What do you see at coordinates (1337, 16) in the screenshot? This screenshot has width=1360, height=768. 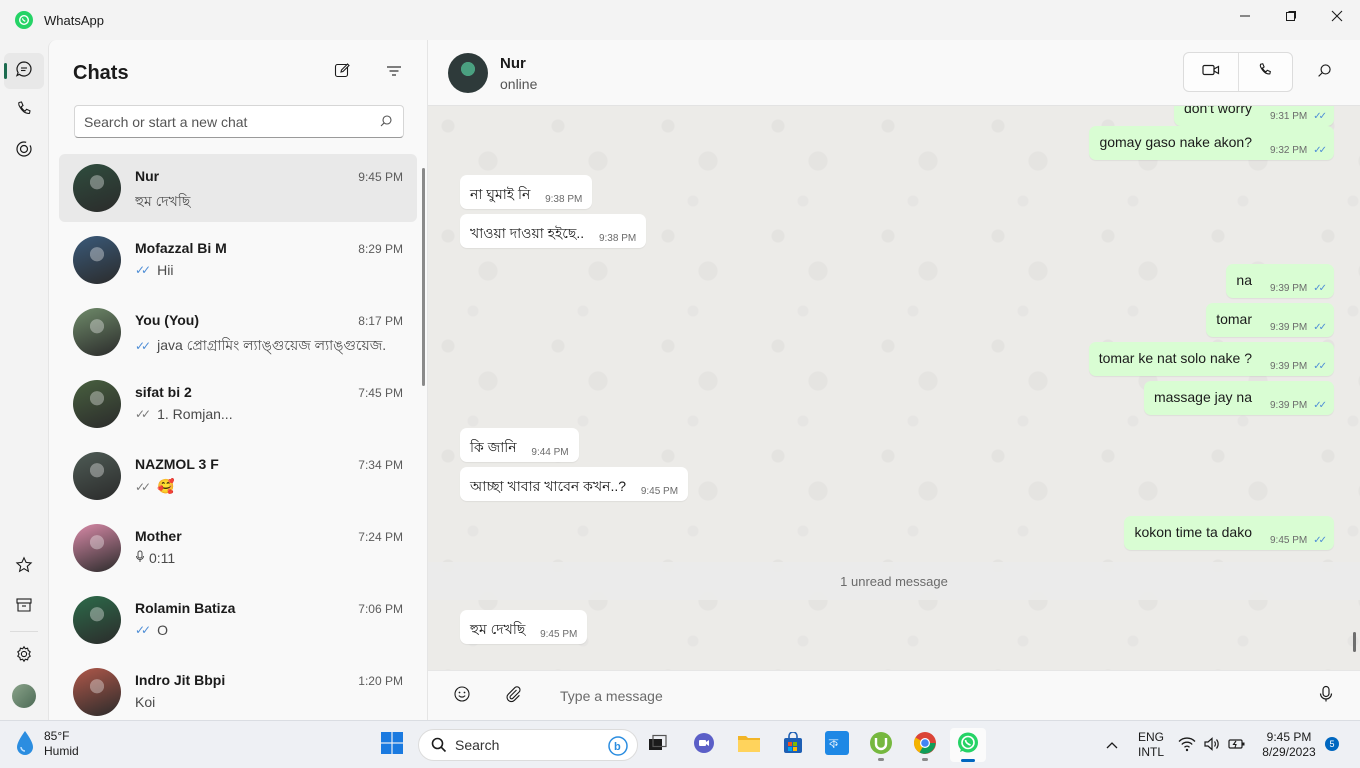 I see `close-button` at bounding box center [1337, 16].